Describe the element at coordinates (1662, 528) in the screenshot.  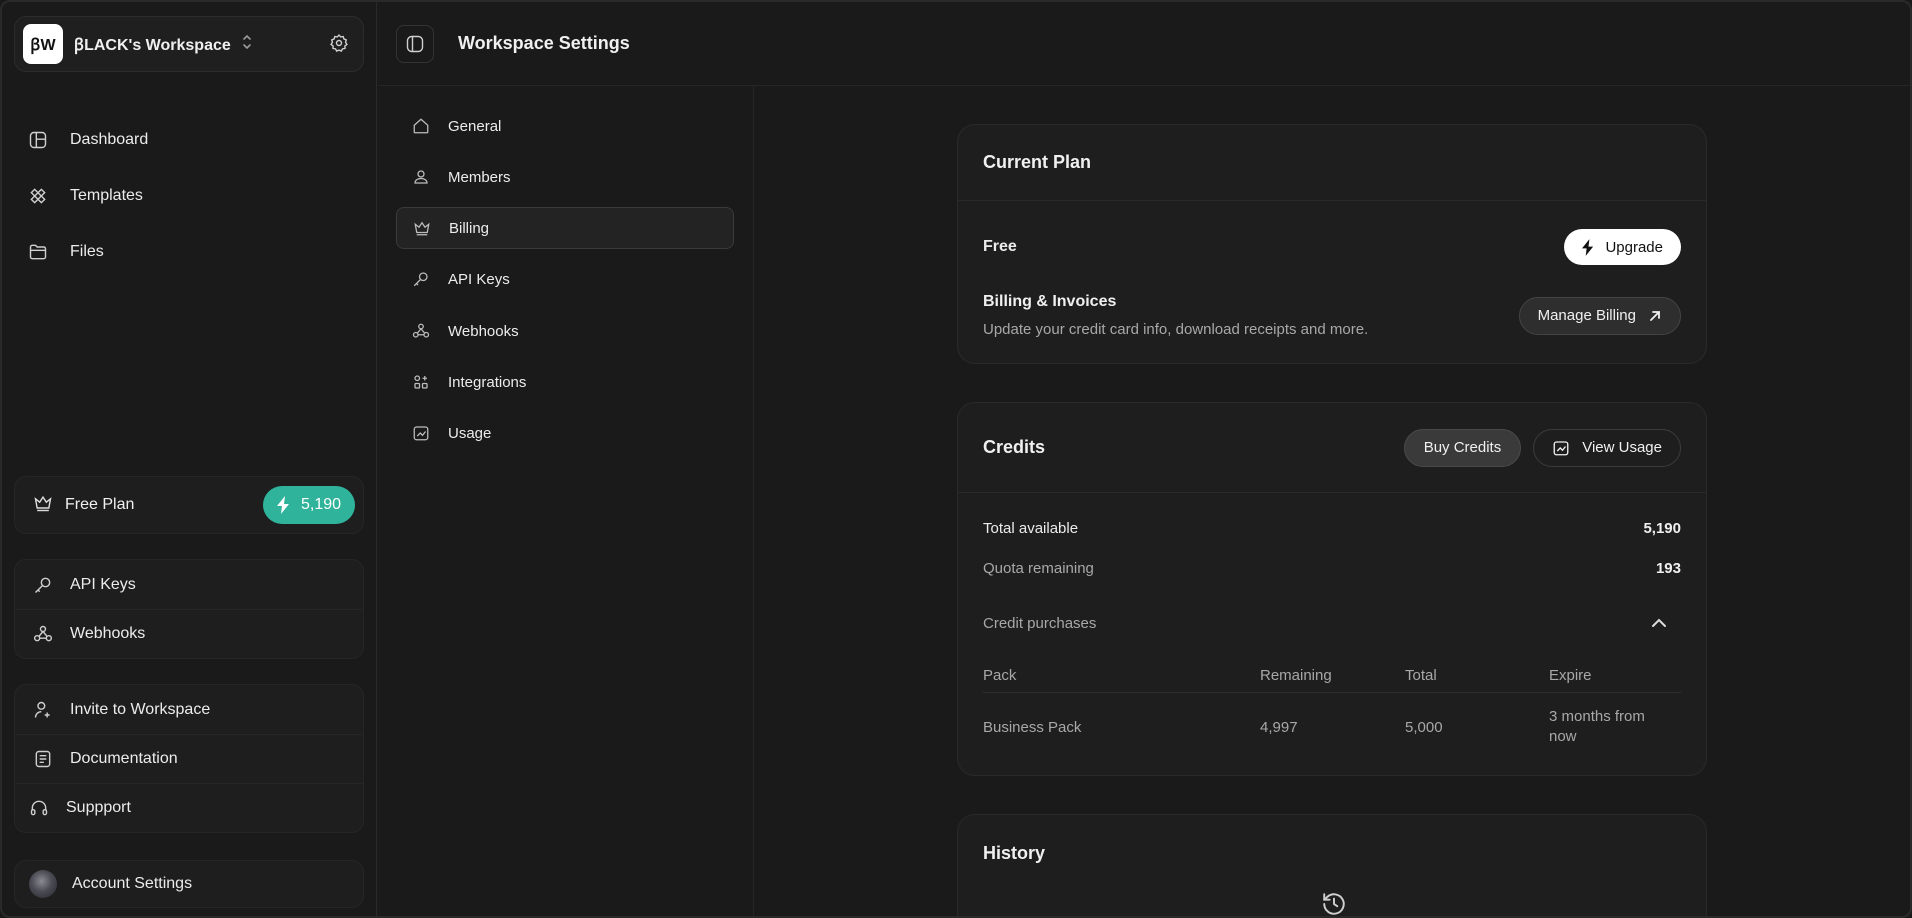
I see `total-available-value: 5,190` at that location.